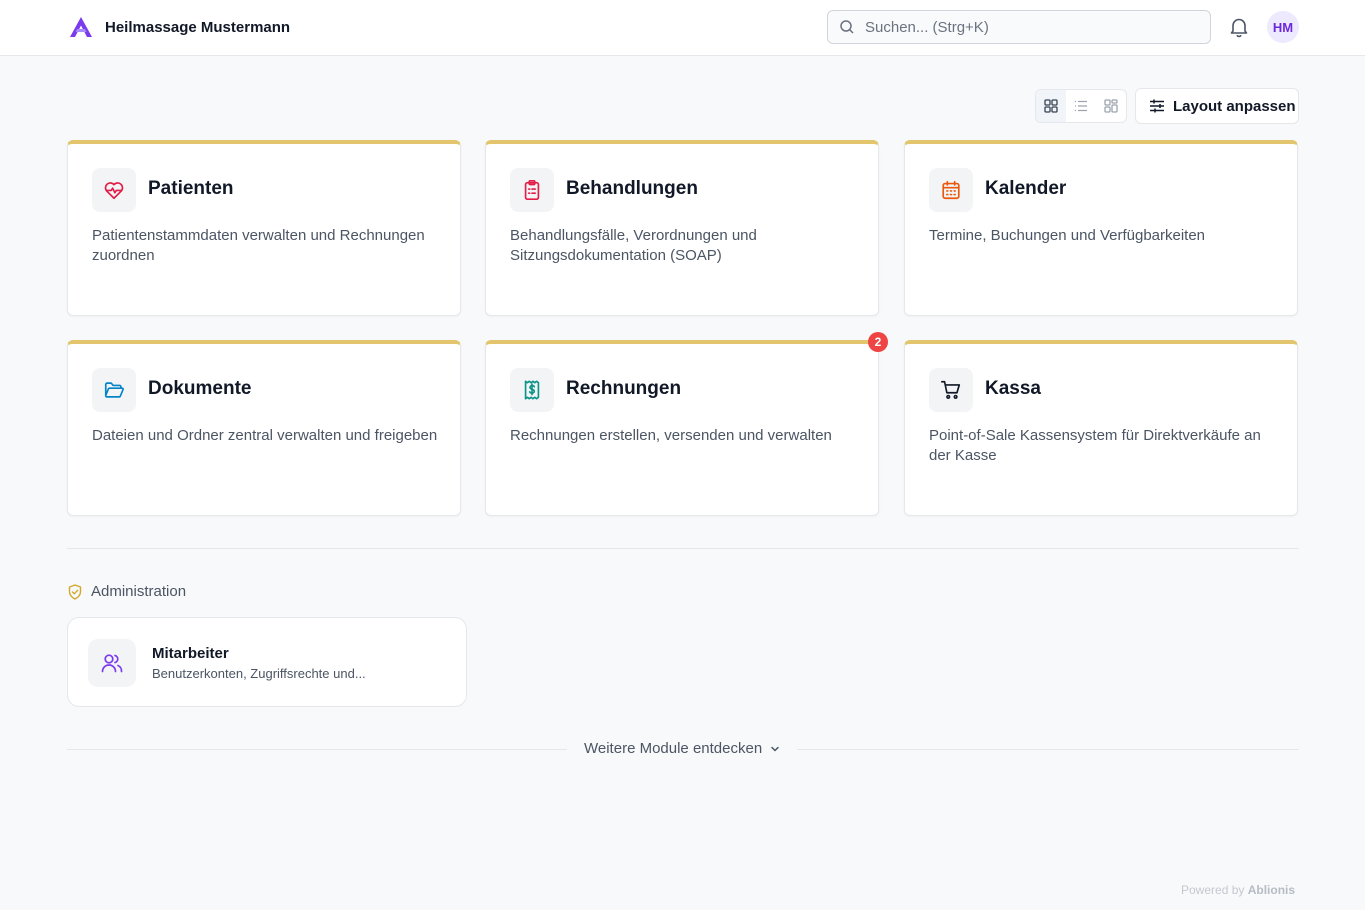 This screenshot has height=910, width=1365. I want to click on search-input, so click(1025, 27).